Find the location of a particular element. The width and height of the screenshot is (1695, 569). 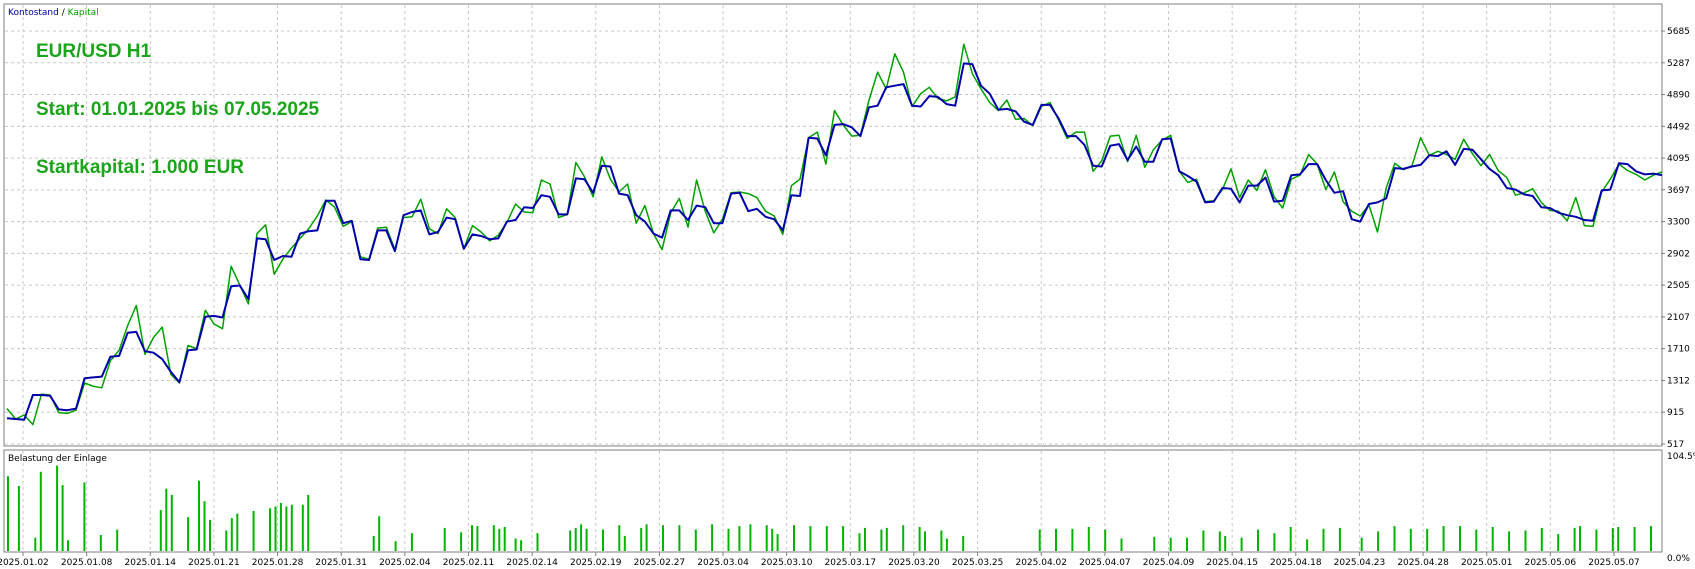

equity-y-tick-label: 2107 is located at coordinates (1678, 318).